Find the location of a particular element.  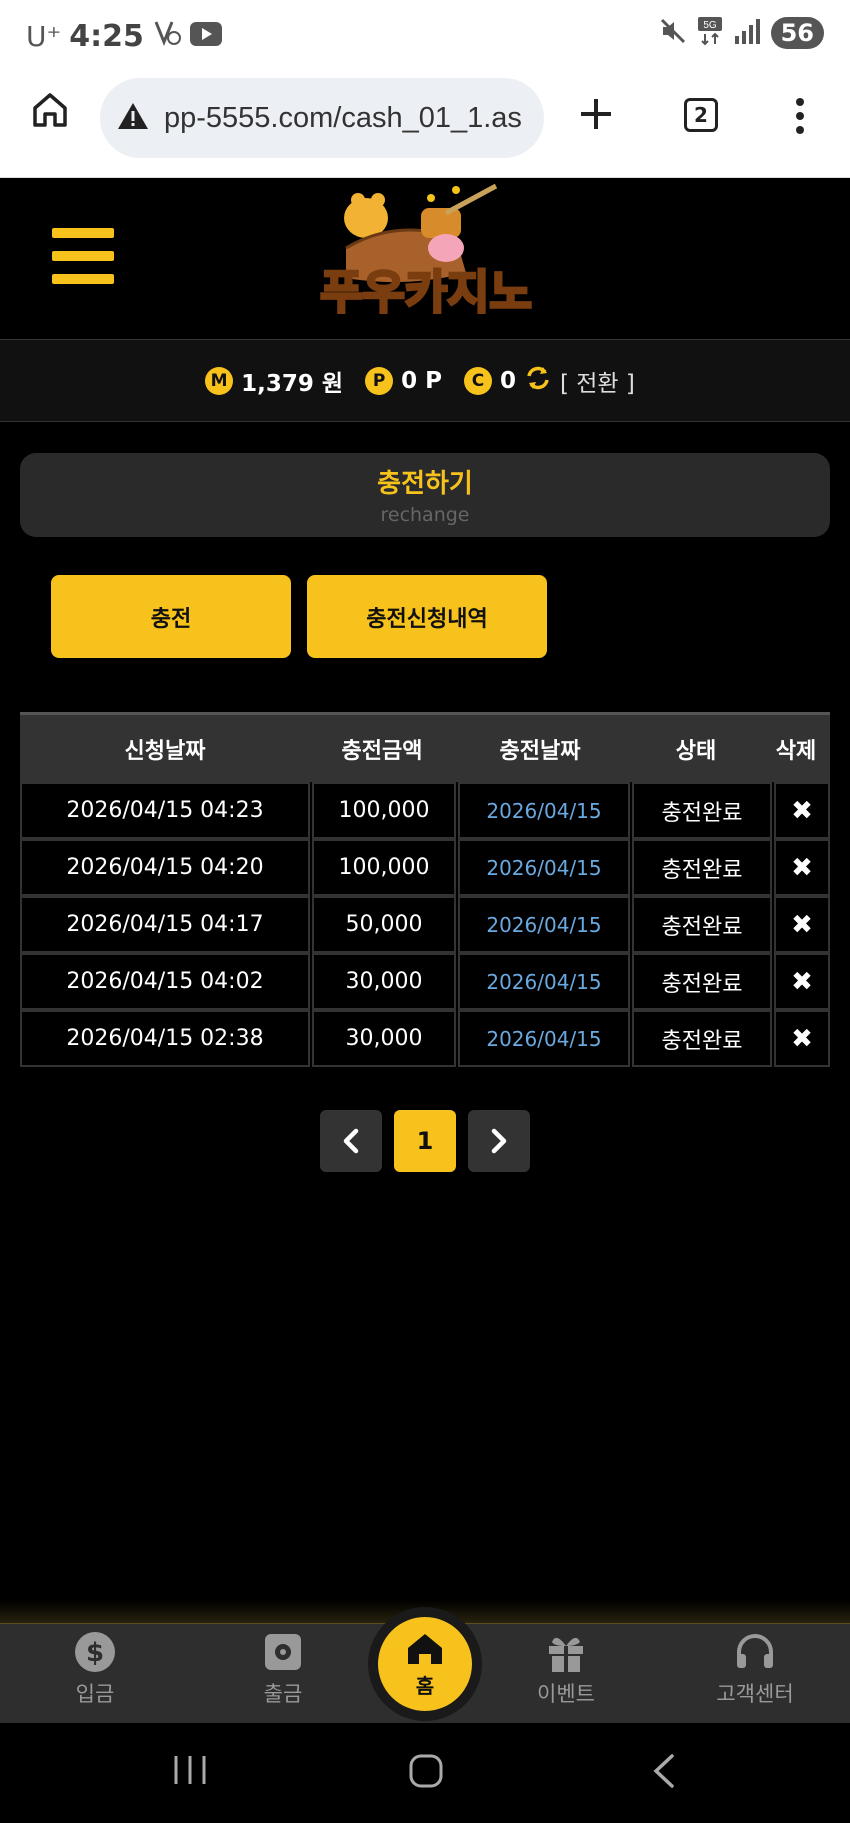

money-balance: M 1,379 원 is located at coordinates (274, 381).